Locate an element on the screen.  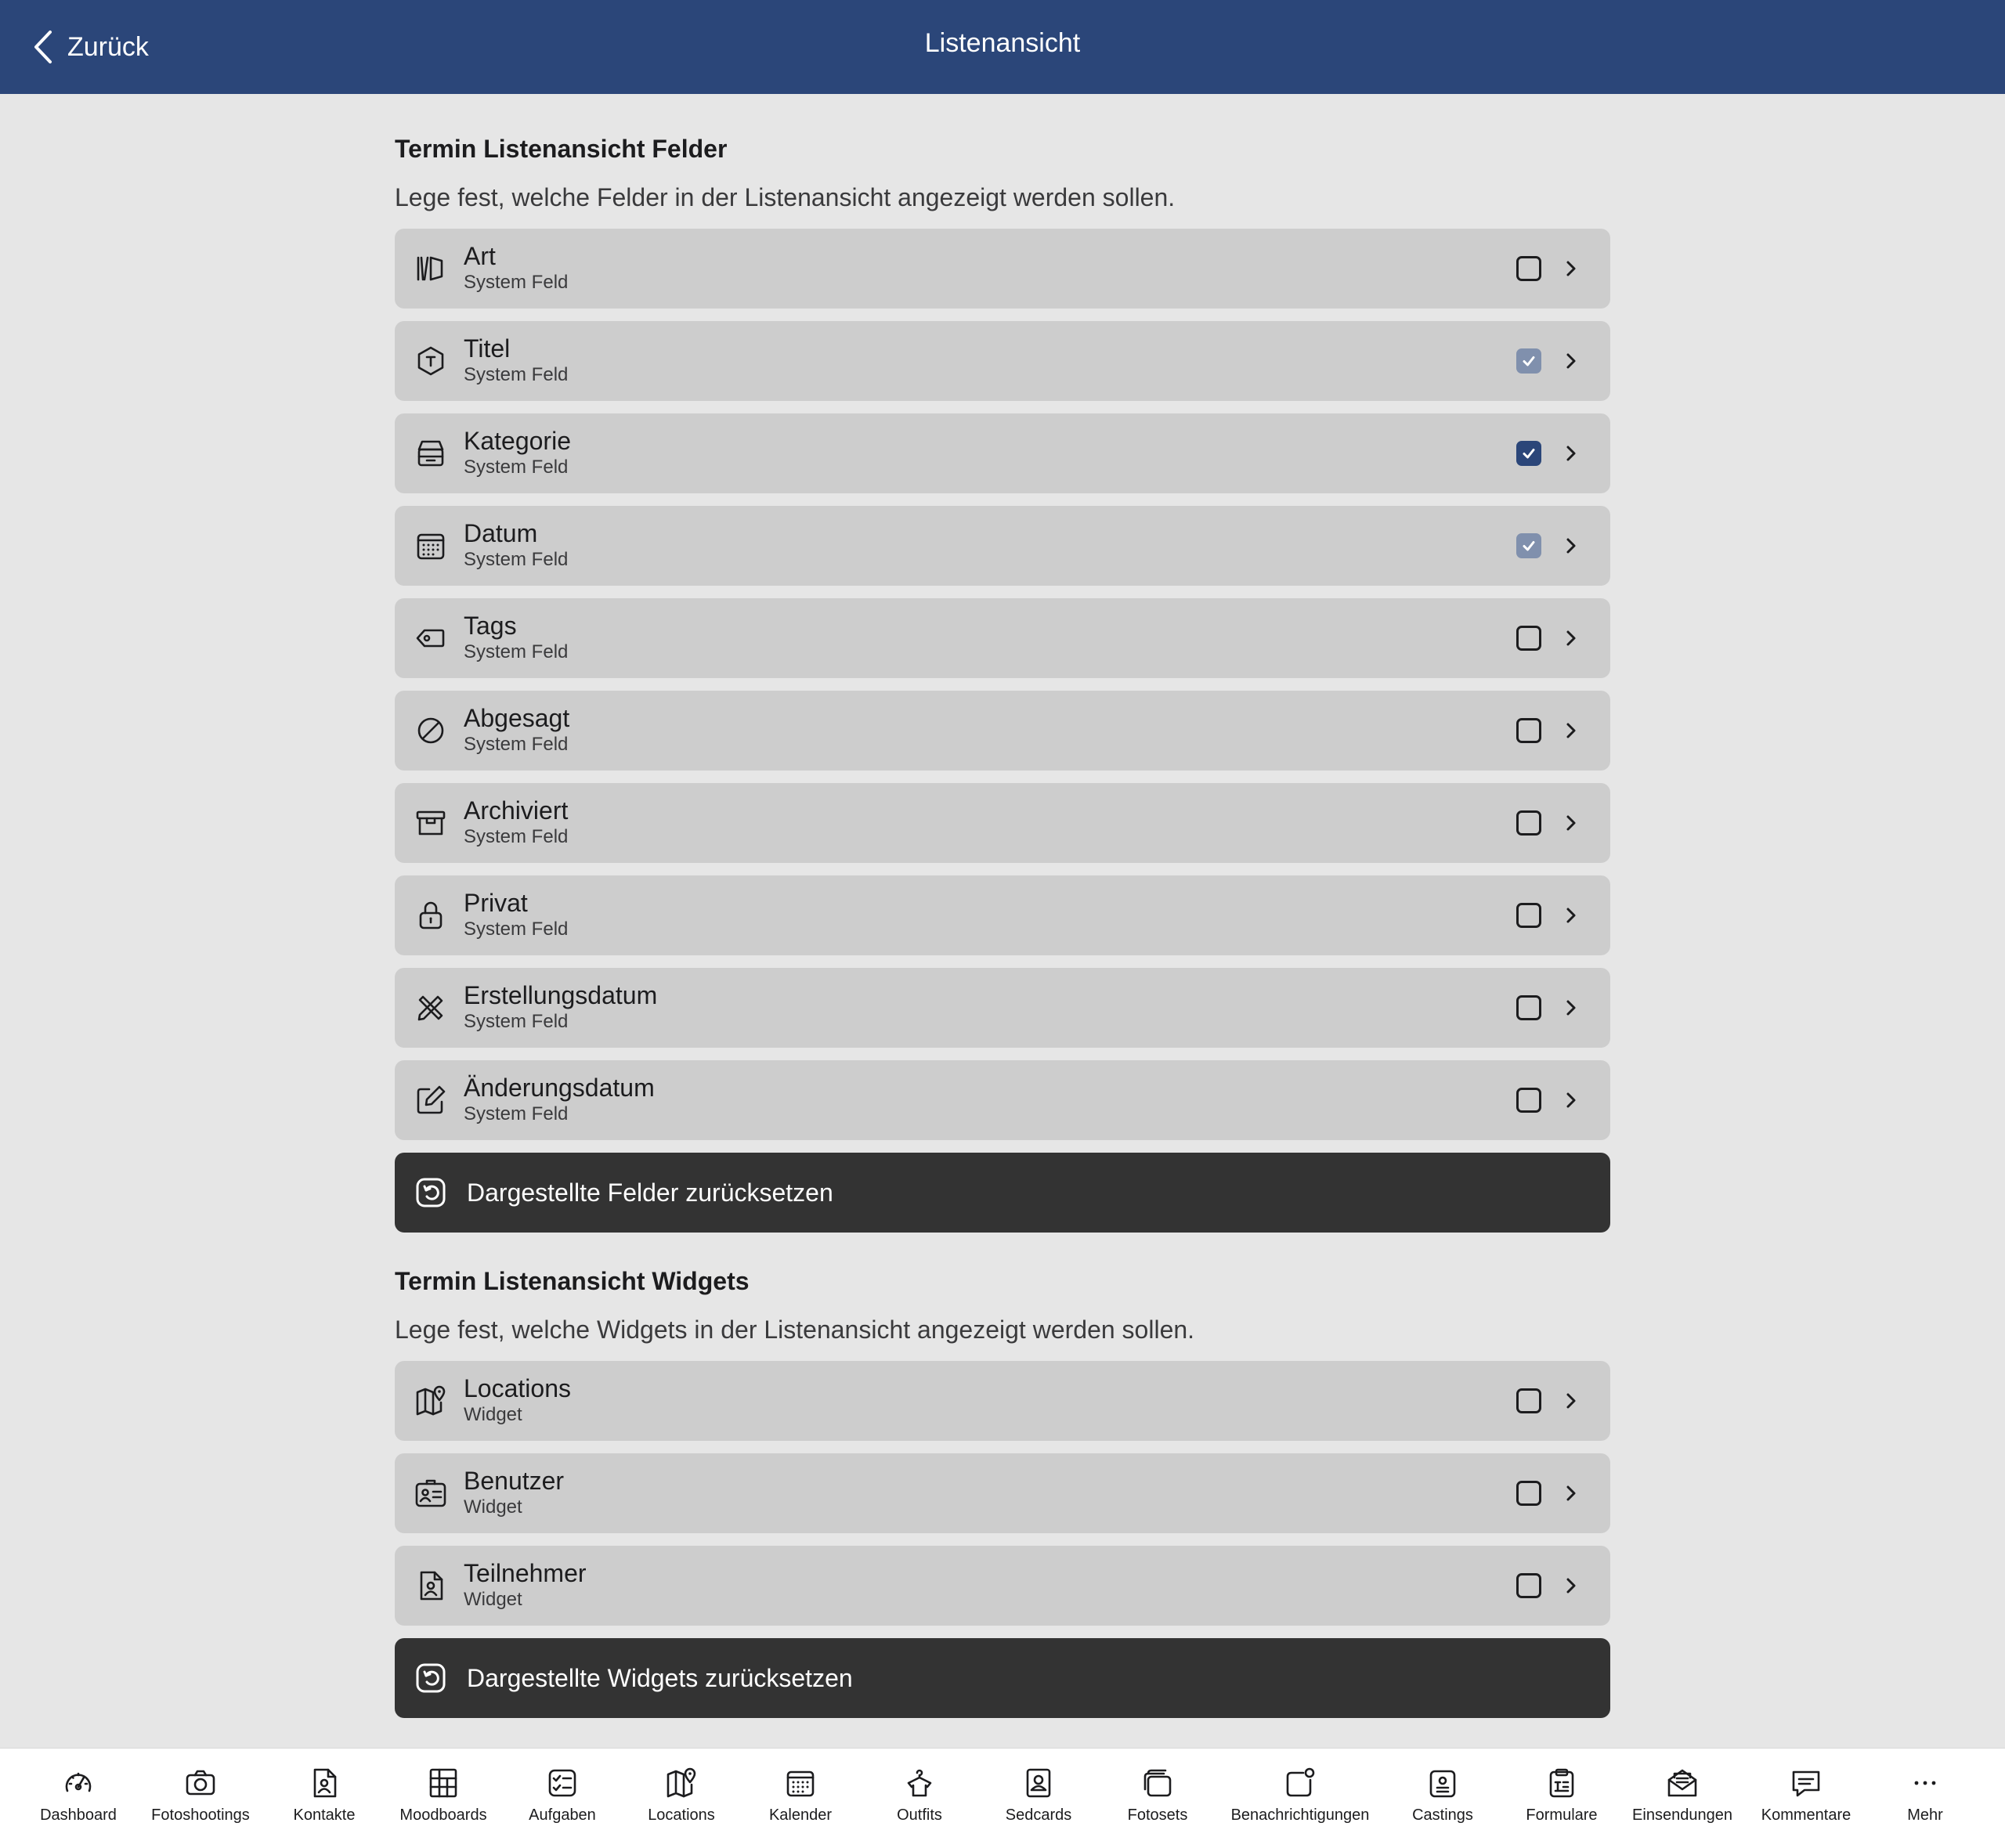
list-item-text: Tags System Feld is located at coordinates (516, 637).